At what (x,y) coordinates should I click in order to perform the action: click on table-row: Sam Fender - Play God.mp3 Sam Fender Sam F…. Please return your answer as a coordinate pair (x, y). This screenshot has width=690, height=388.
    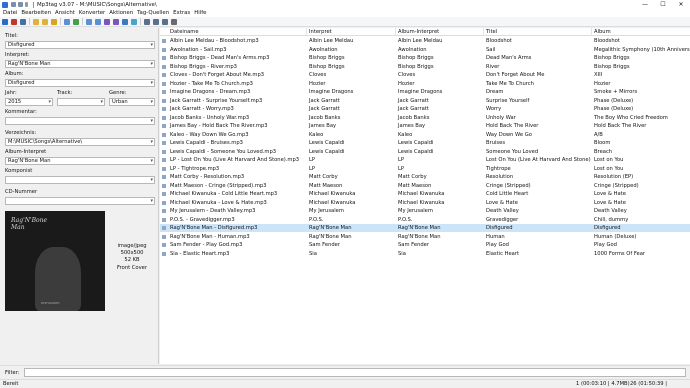
    Looking at the image, I should click on (425, 245).